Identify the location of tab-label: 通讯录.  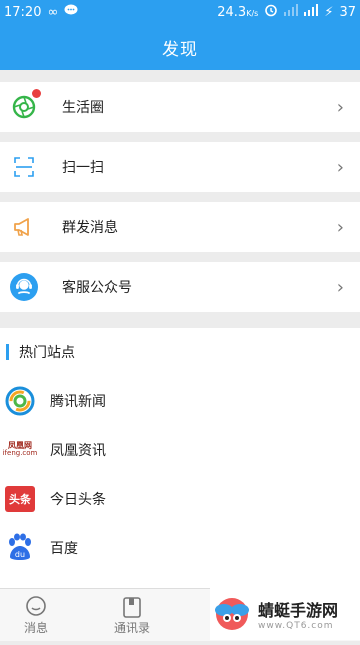
(131, 627).